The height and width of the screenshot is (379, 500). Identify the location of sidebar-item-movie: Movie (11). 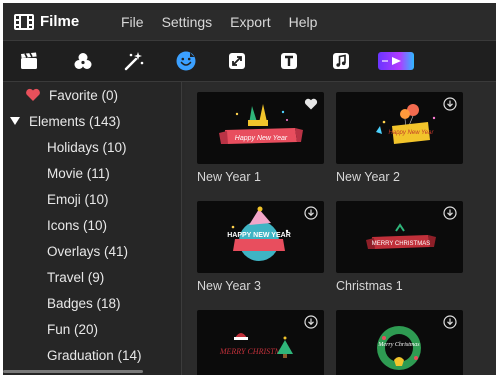
(78, 173).